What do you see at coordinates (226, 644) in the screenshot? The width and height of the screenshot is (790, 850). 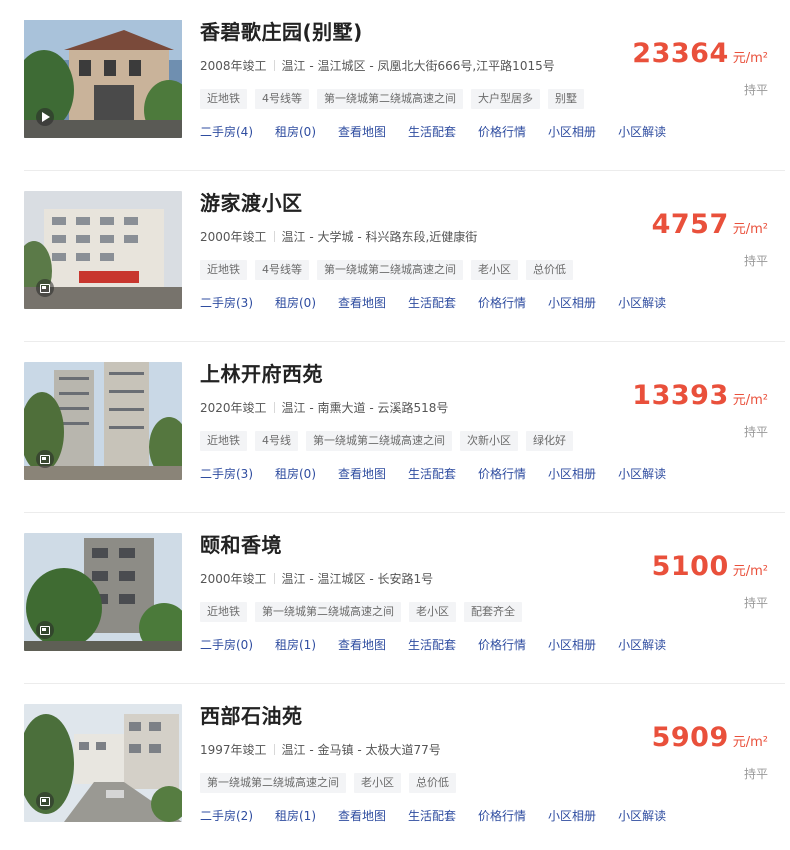 I see `second-hand-link: 二手房(0)` at bounding box center [226, 644].